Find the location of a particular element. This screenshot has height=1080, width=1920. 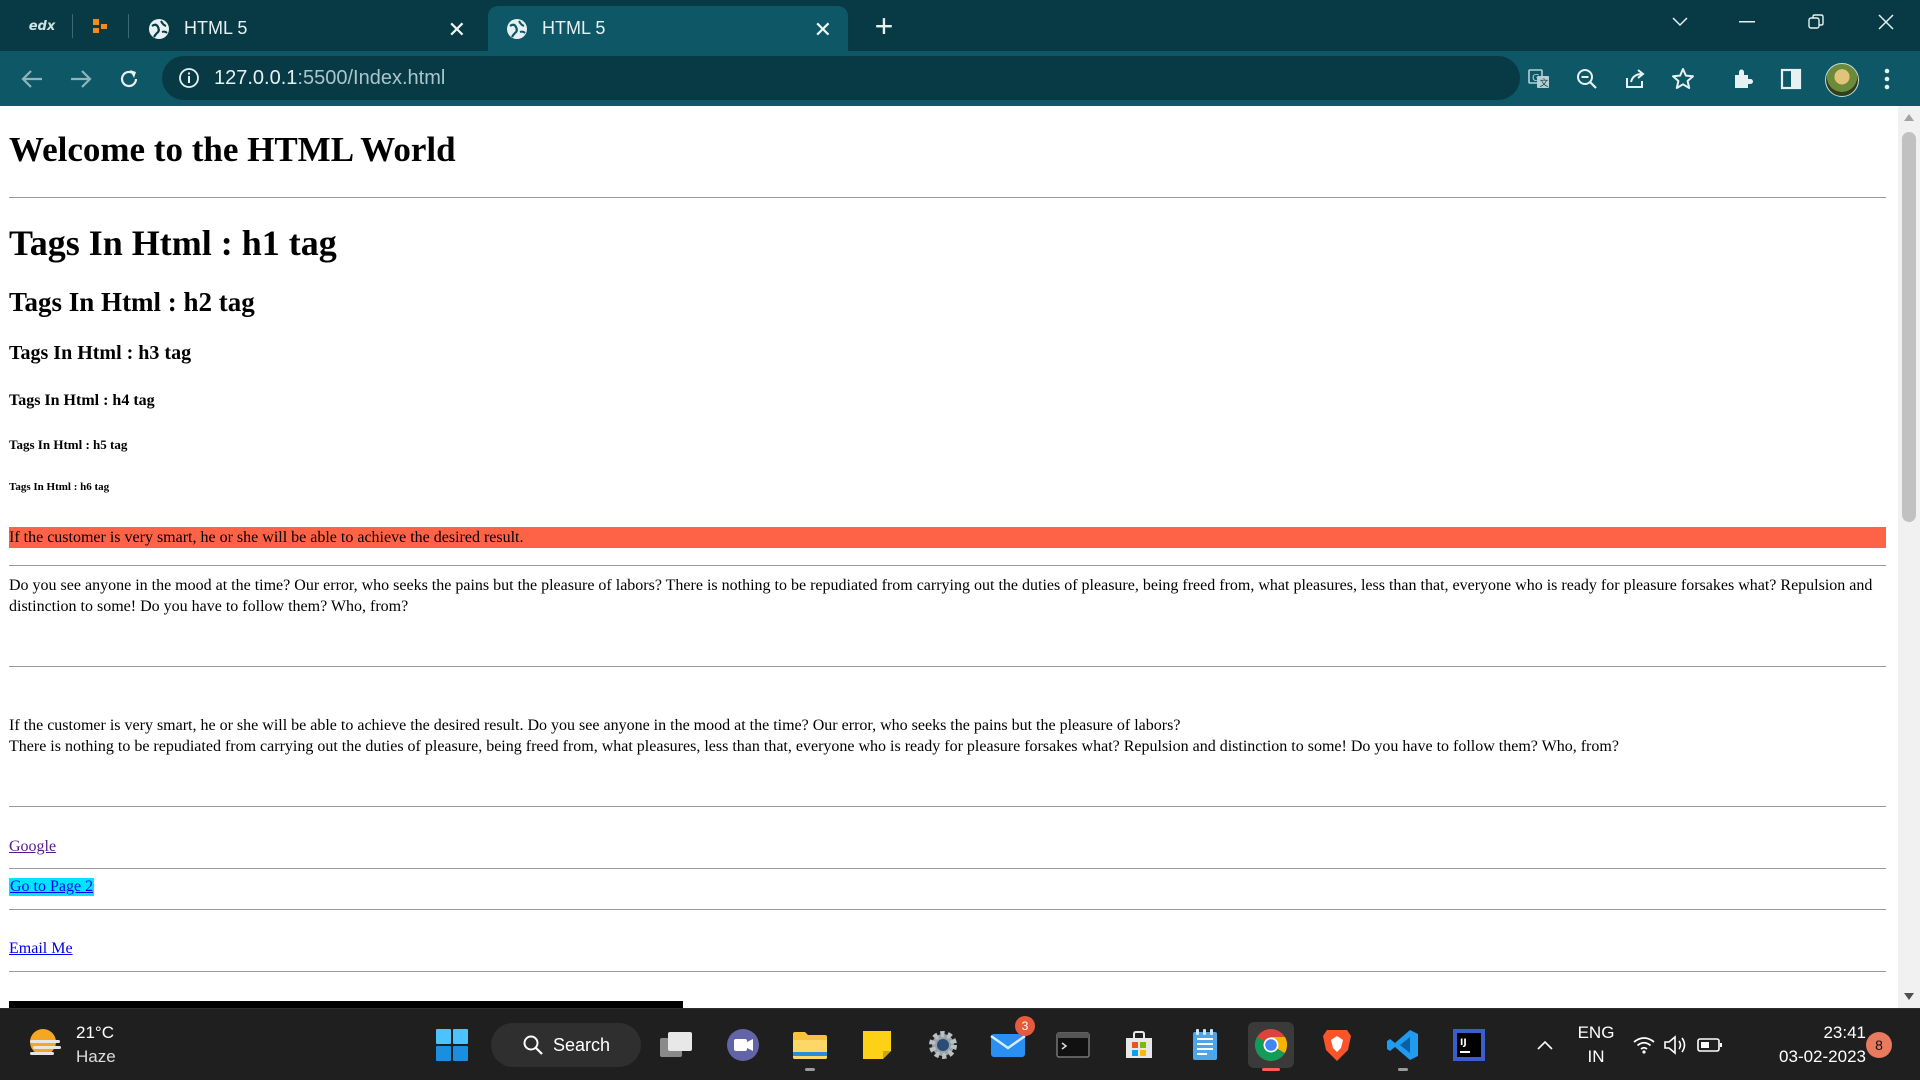

settings-button is located at coordinates (943, 1045).